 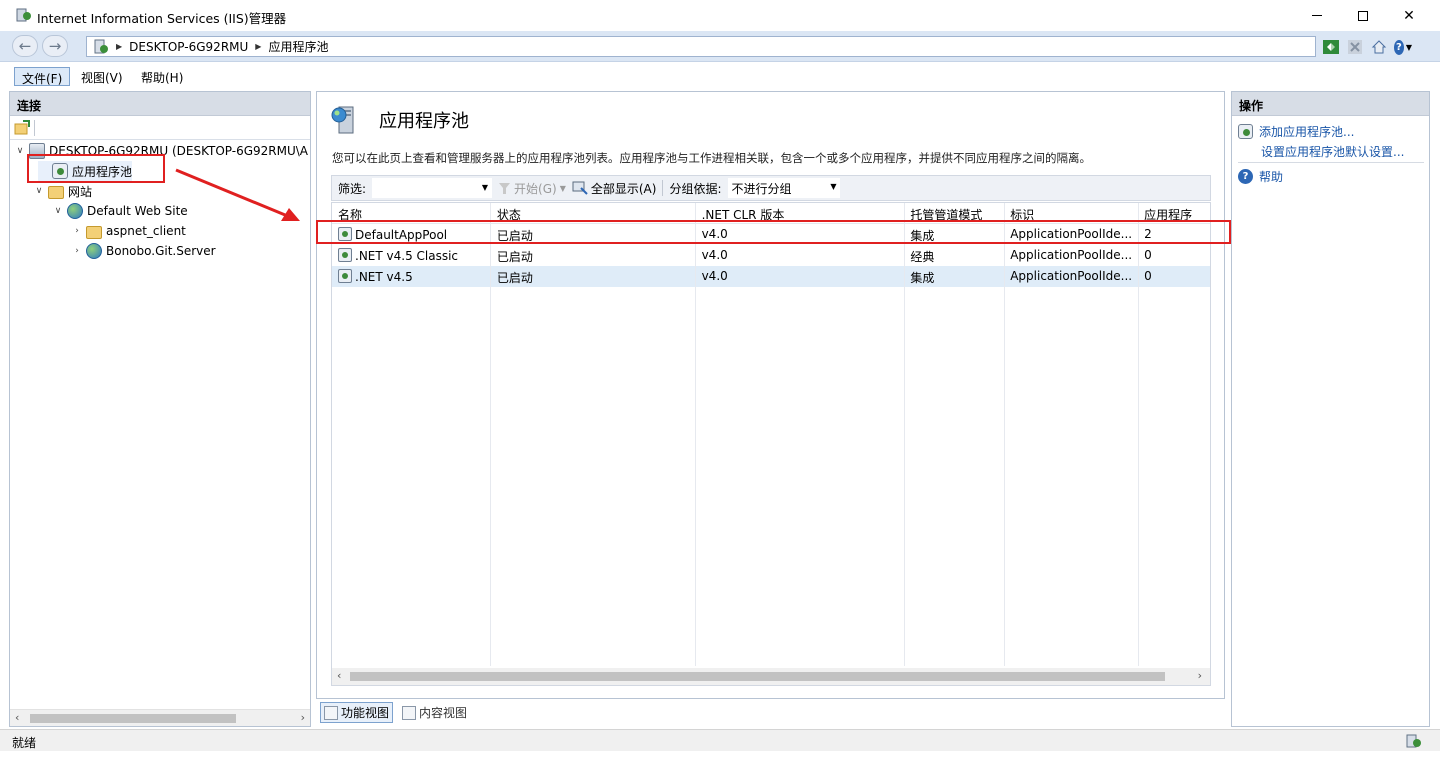 I want to click on grid-horizontal-scrollbar: ‹ ›, so click(x=771, y=676).